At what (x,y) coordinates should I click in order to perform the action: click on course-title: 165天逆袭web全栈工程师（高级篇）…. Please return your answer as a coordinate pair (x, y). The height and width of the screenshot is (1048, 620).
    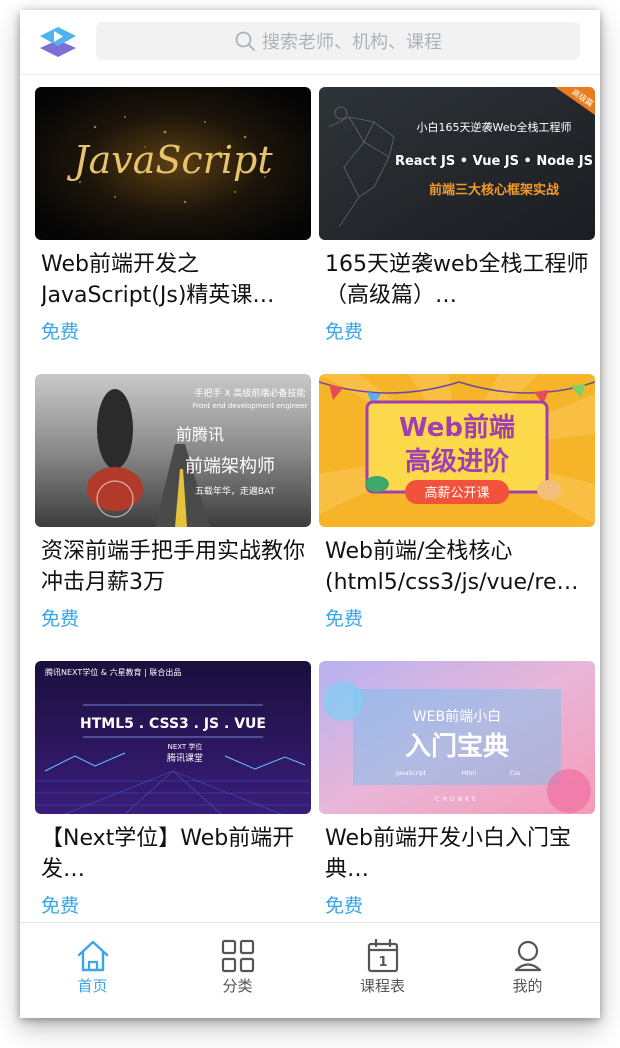
    Looking at the image, I should click on (459, 280).